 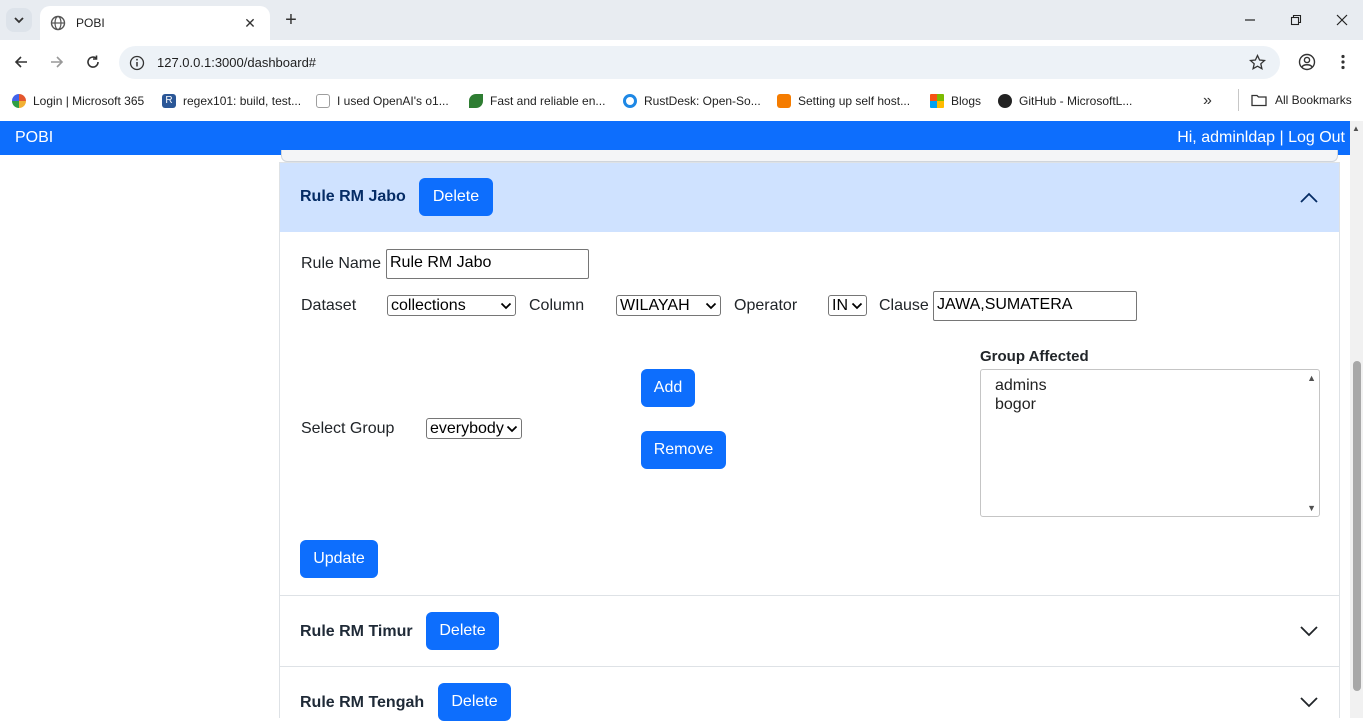 What do you see at coordinates (341, 263) in the screenshot?
I see `rule-name-label: Rule Name` at bounding box center [341, 263].